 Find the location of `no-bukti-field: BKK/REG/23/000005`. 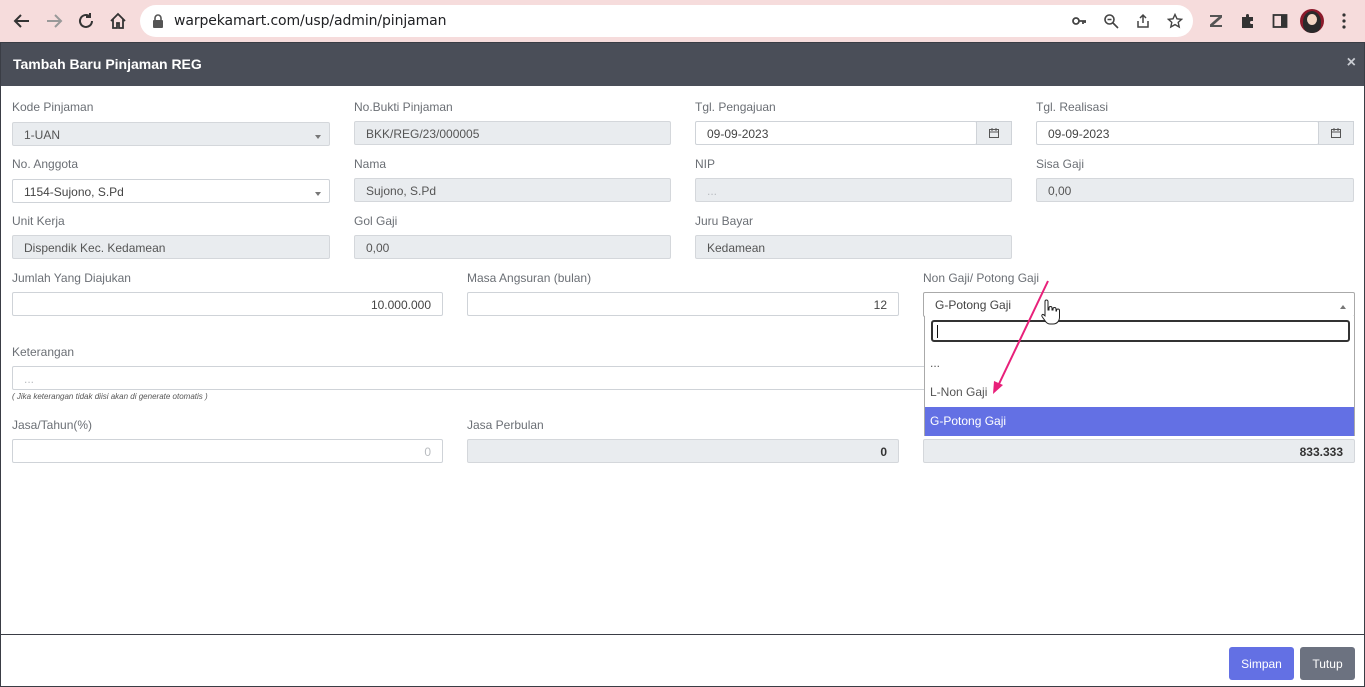

no-bukti-field: BKK/REG/23/000005 is located at coordinates (512, 133).